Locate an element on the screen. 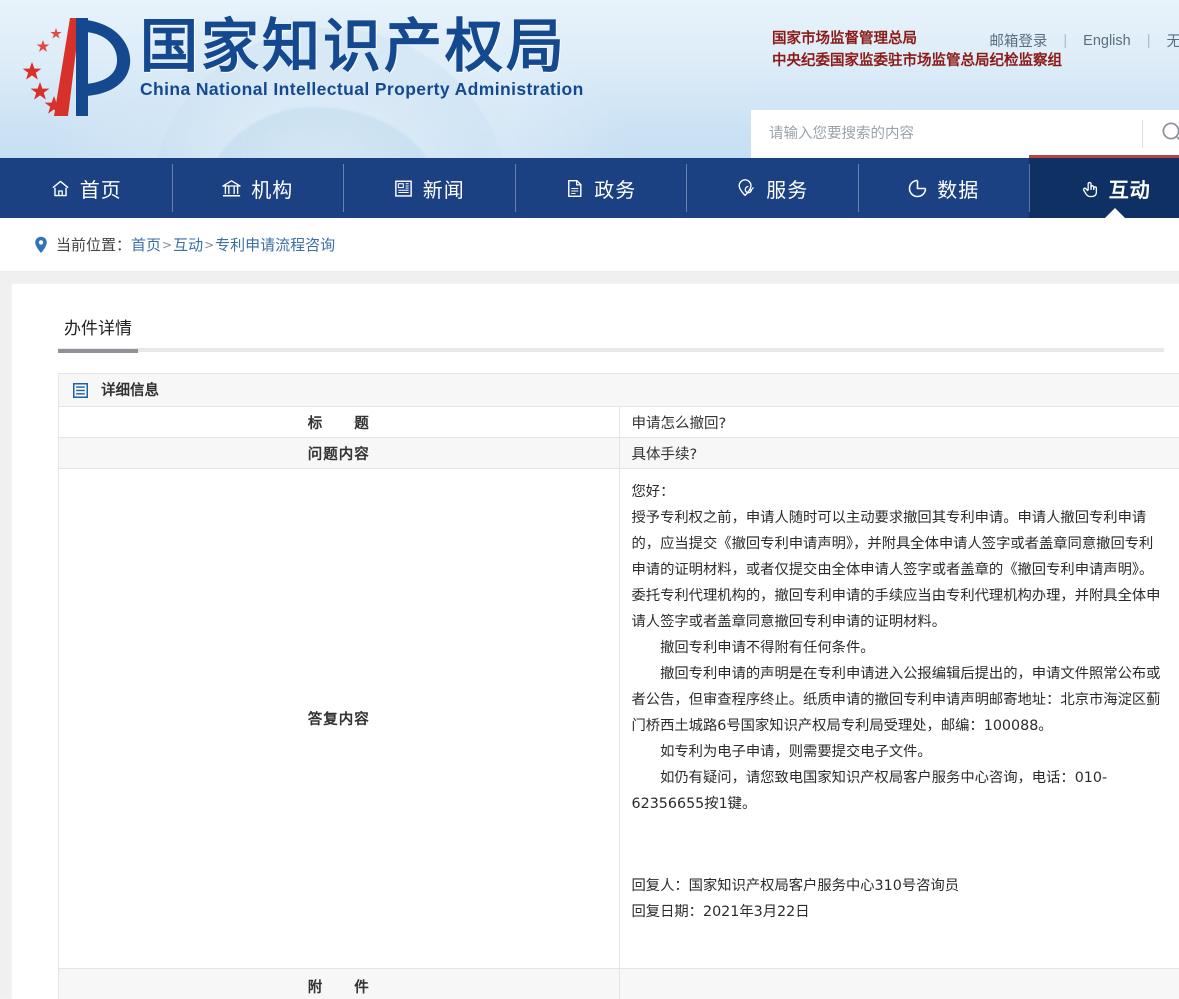 The image size is (1179, 999). shield-check-icon is located at coordinates (746, 188).